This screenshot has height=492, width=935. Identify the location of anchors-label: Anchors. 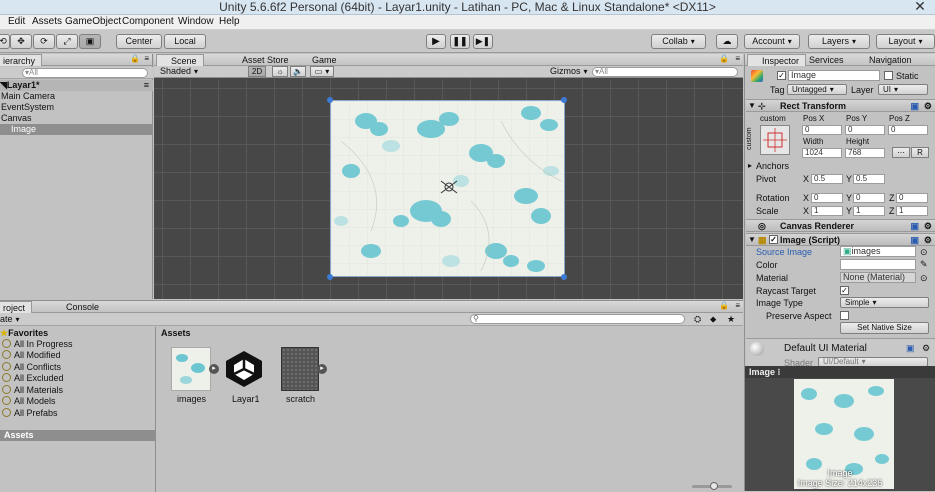
(772, 166).